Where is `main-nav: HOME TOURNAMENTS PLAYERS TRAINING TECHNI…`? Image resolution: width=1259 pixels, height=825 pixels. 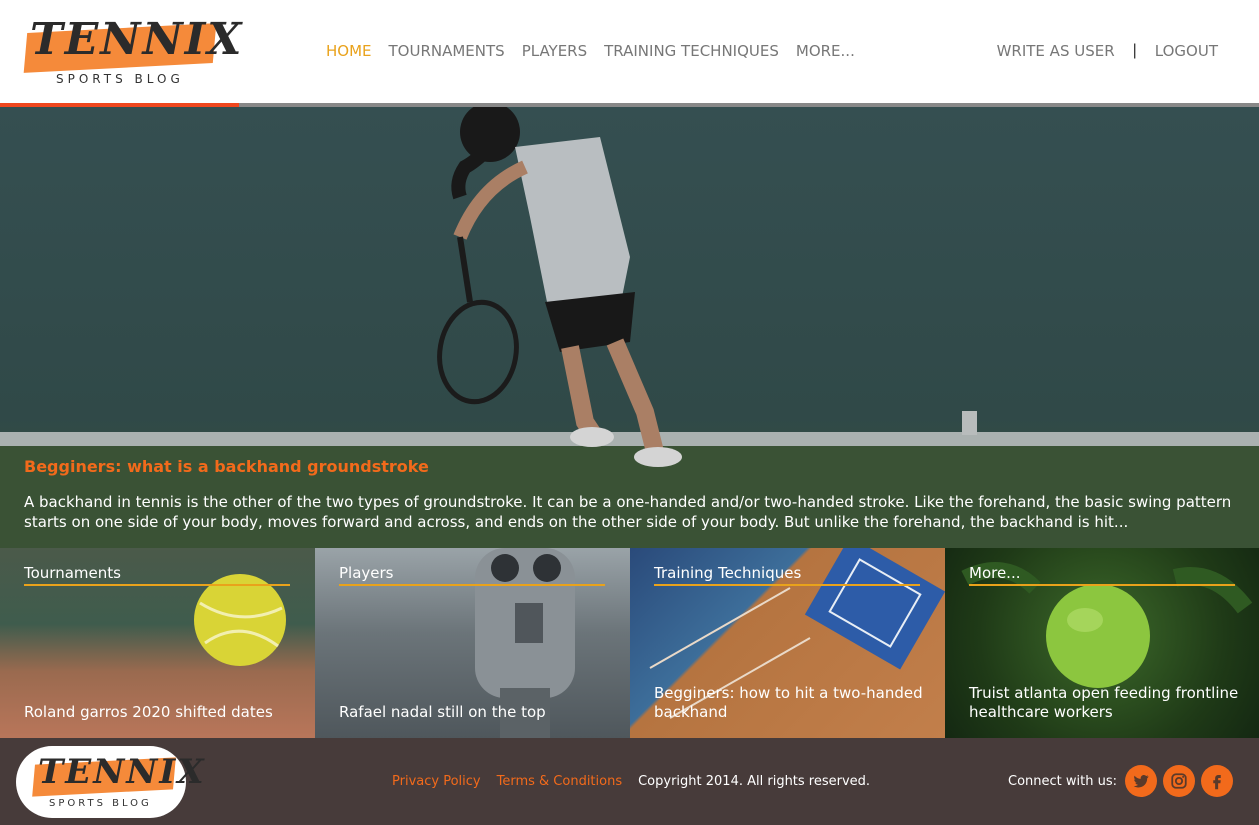
main-nav: HOME TOURNAMENTS PLAYERS TRAINING TECHNI… is located at coordinates (590, 51).